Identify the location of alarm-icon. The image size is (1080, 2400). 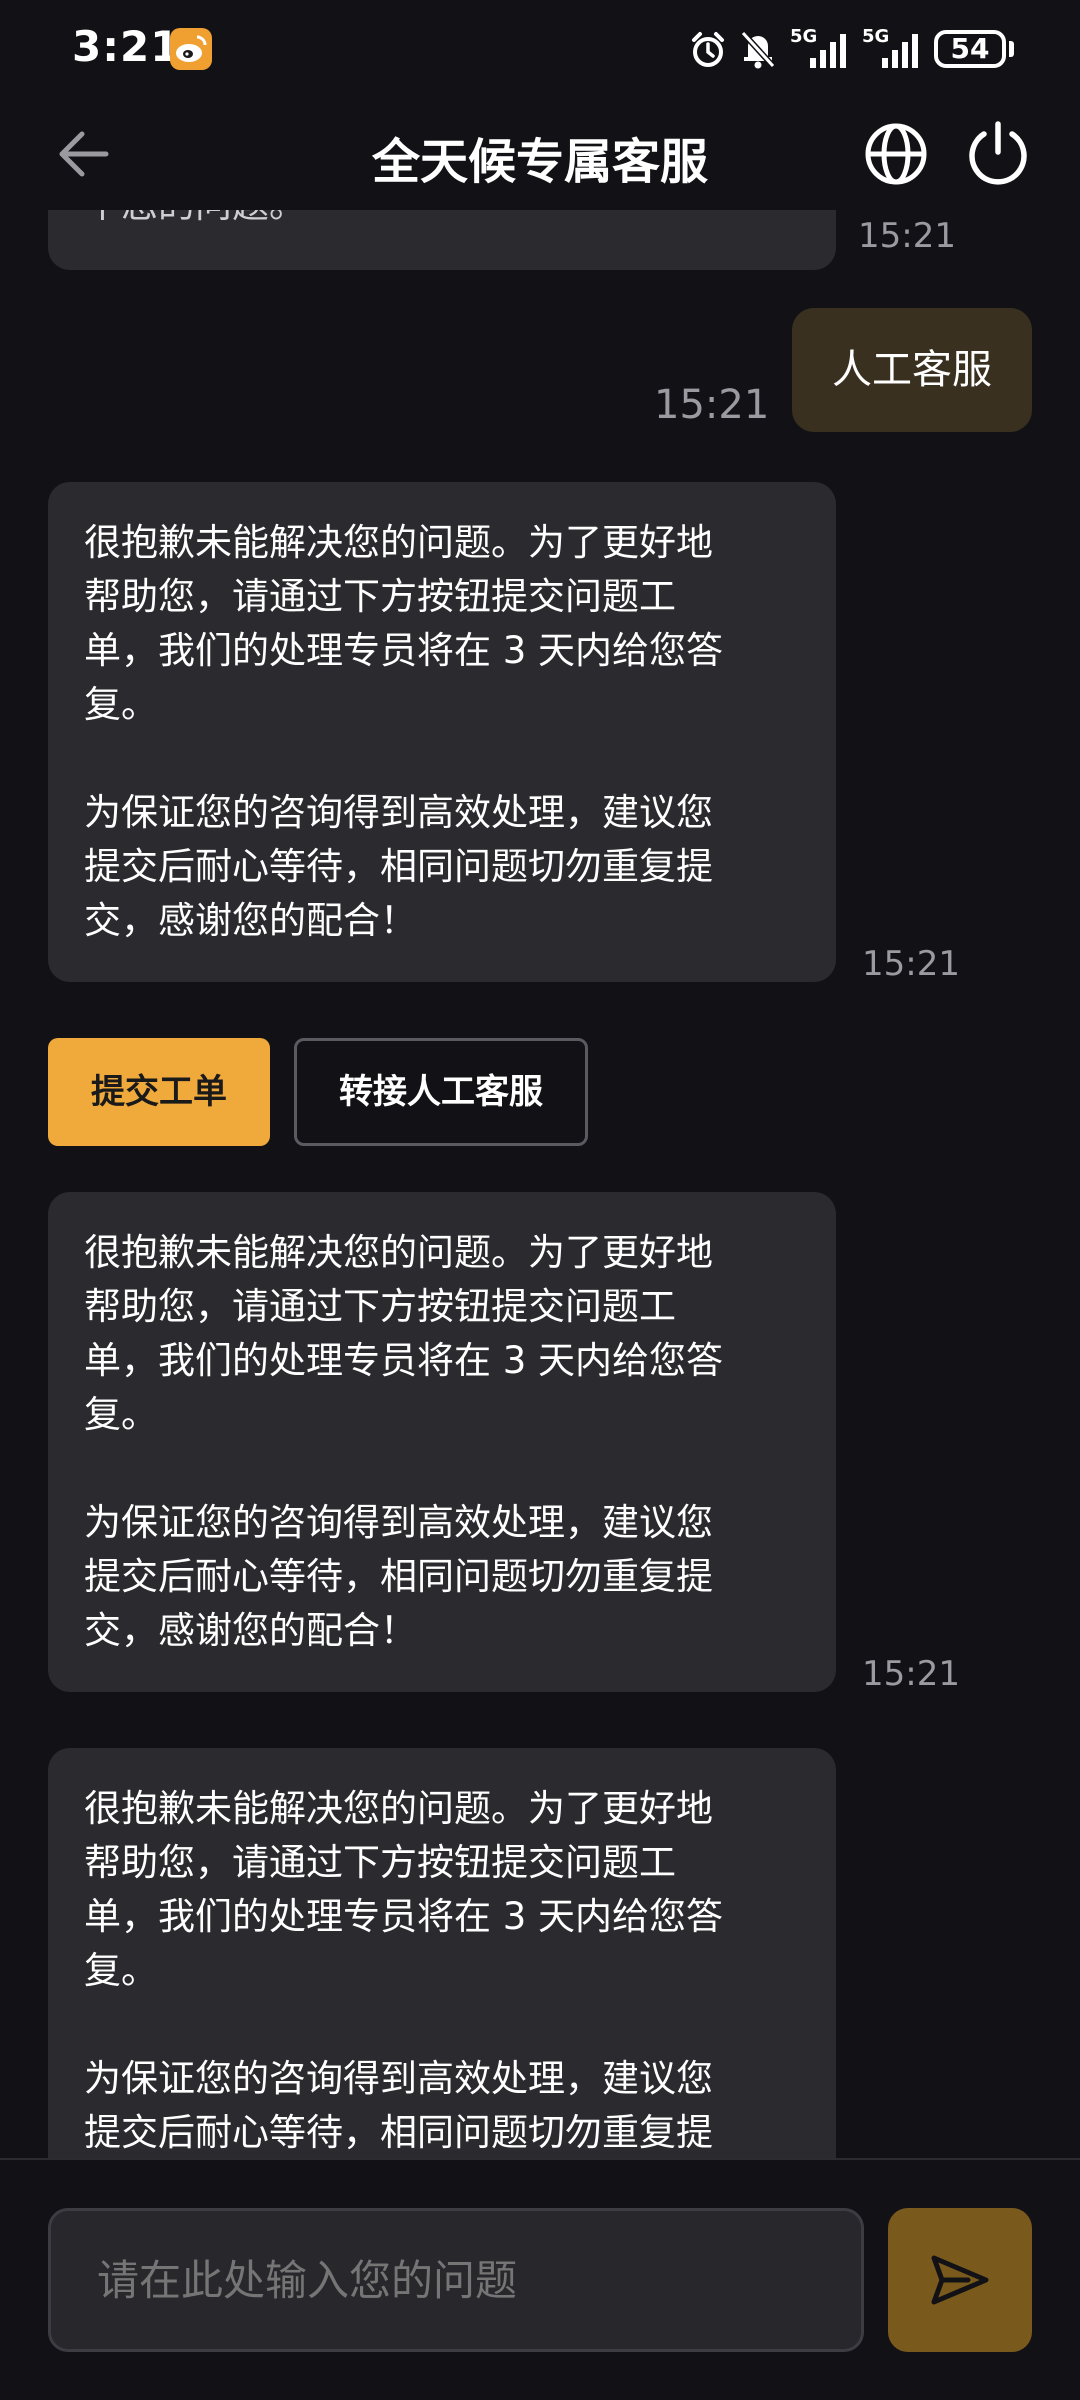
(708, 49).